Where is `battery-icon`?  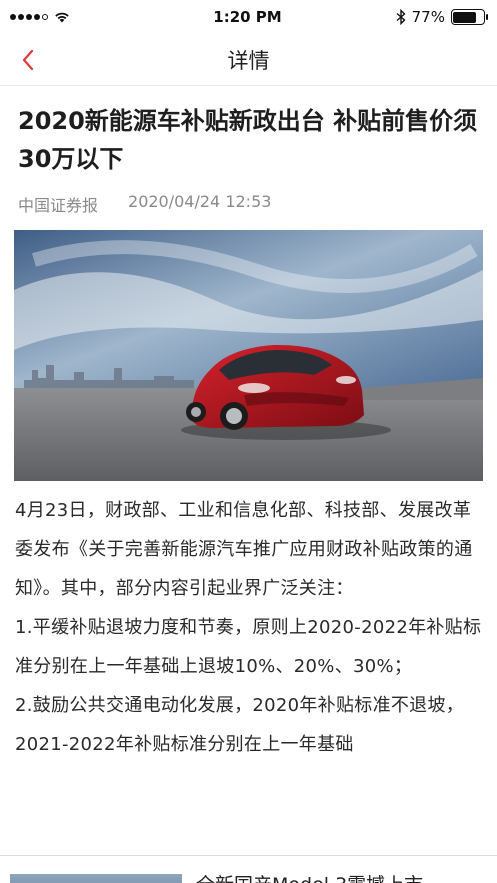 battery-icon is located at coordinates (469, 17).